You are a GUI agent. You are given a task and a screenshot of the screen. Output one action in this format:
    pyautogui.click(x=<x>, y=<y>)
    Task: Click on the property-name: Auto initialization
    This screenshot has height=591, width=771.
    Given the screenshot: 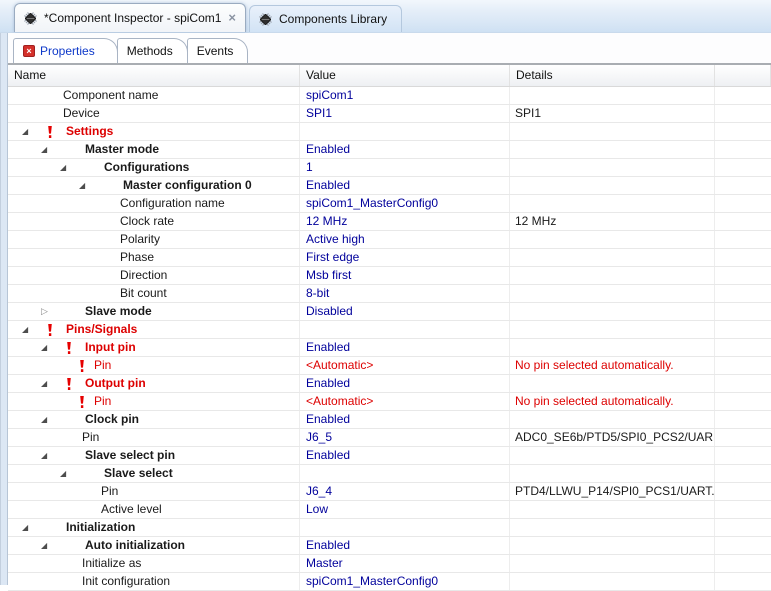 What is the action you would take?
    pyautogui.click(x=135, y=545)
    